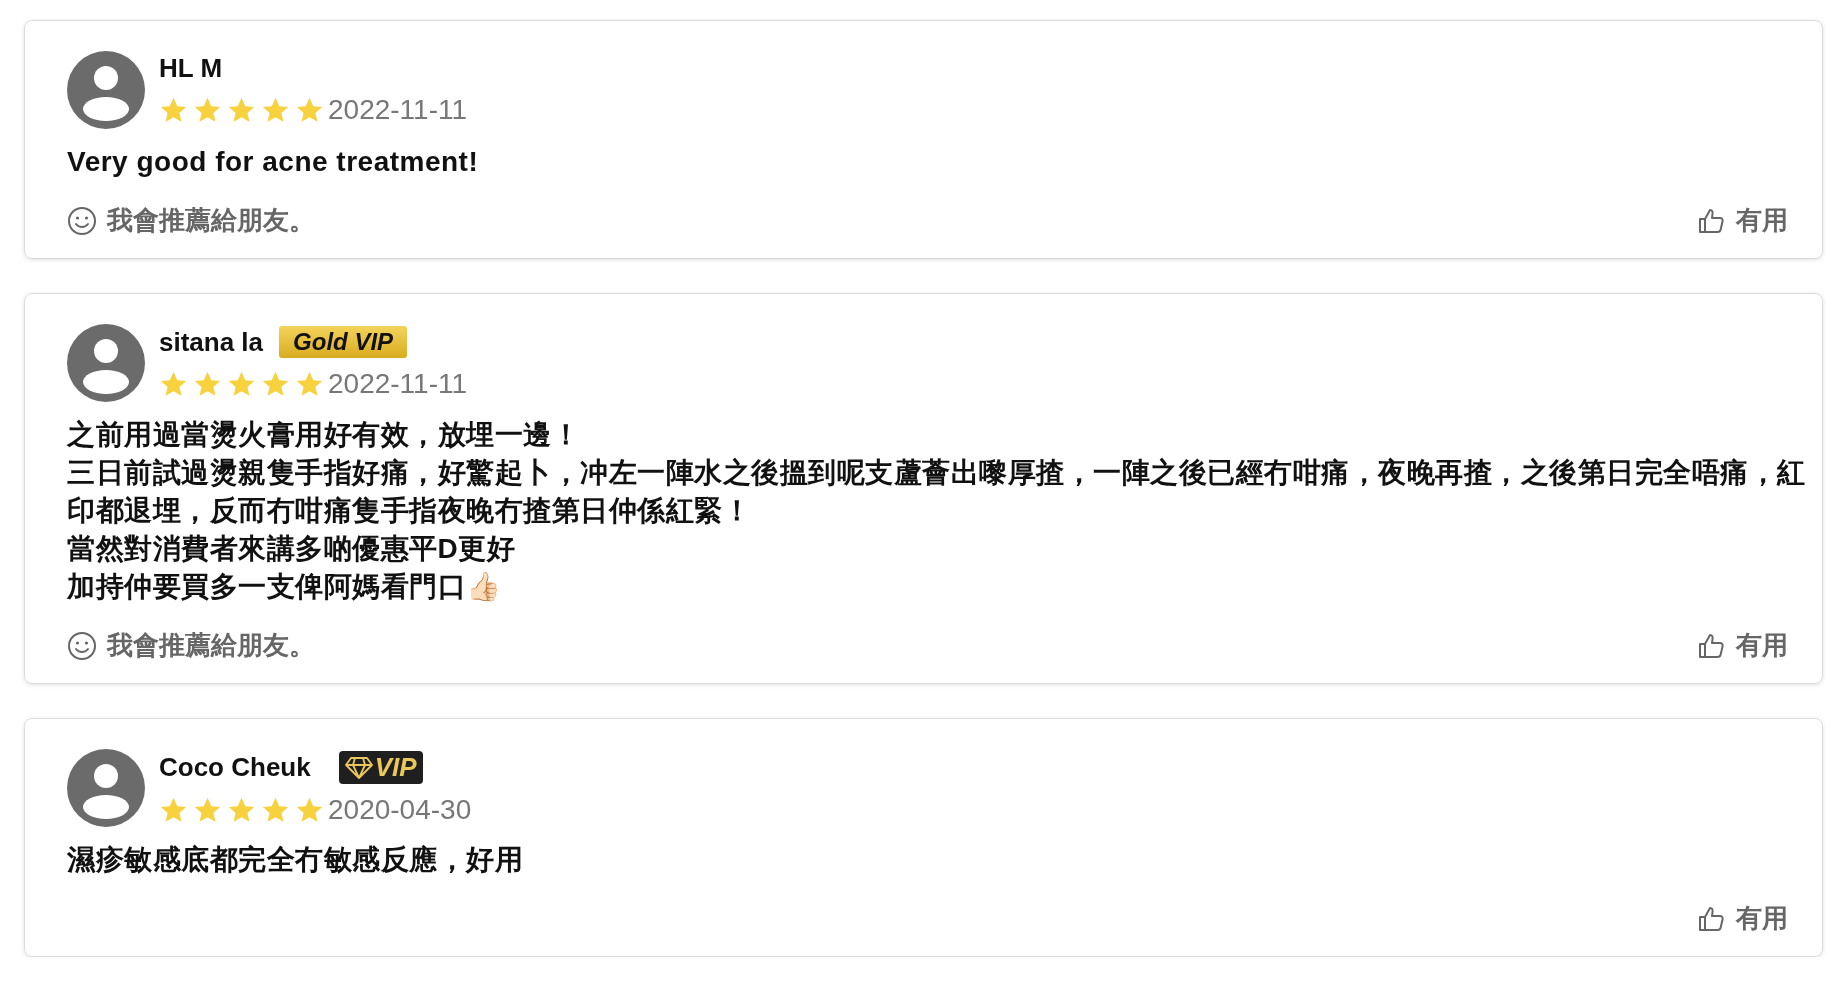  What do you see at coordinates (324, 435) in the screenshot?
I see `review-text: 之前用過當燙火膏用好有效，放埋一邊！` at bounding box center [324, 435].